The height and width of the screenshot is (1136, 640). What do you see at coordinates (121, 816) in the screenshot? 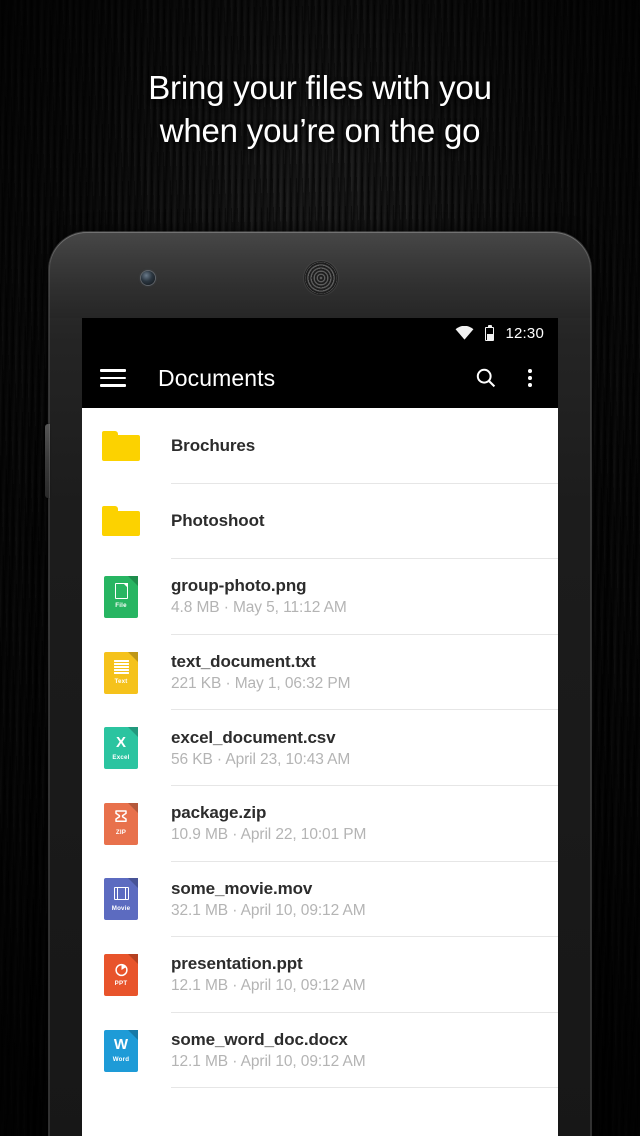
I see `zip-glyph` at bounding box center [121, 816].